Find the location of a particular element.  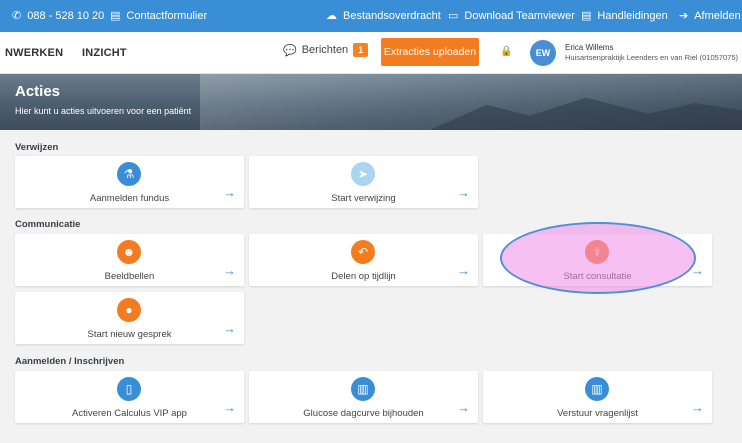

mobile-icon: ▯ is located at coordinates (129, 389).